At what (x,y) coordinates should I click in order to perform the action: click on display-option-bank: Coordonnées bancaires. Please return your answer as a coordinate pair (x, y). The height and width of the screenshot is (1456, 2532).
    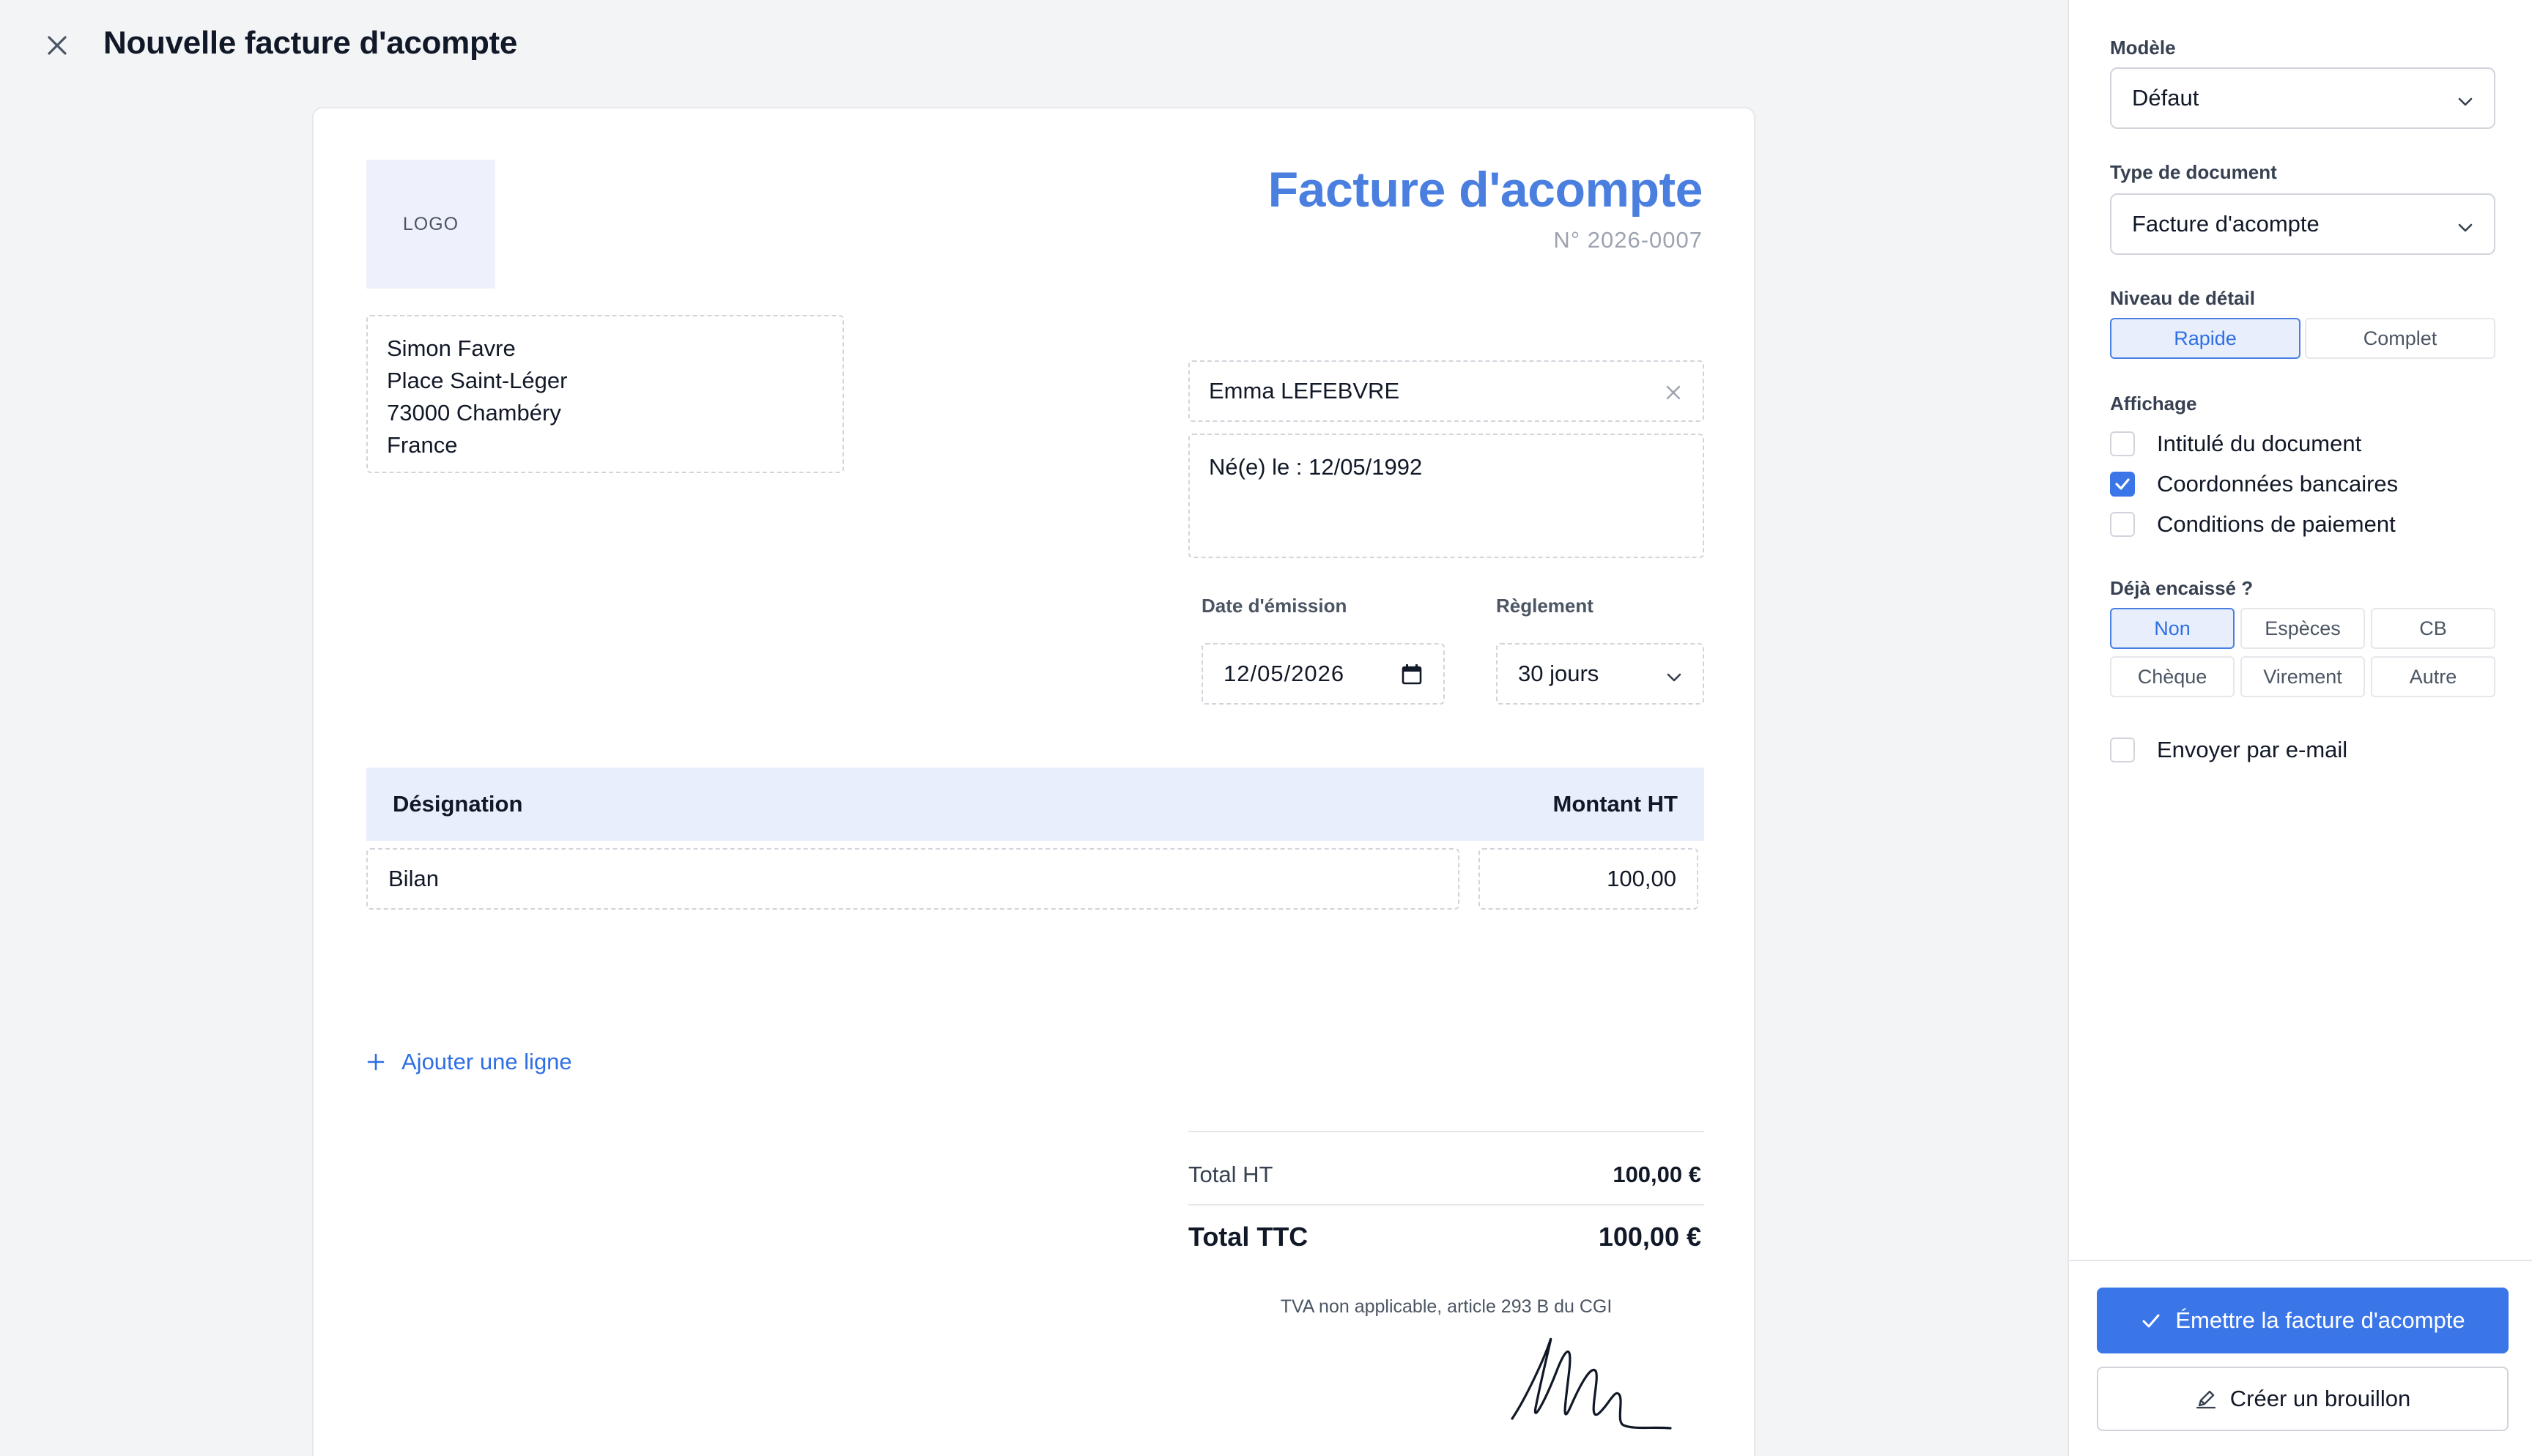
    Looking at the image, I should click on (2254, 484).